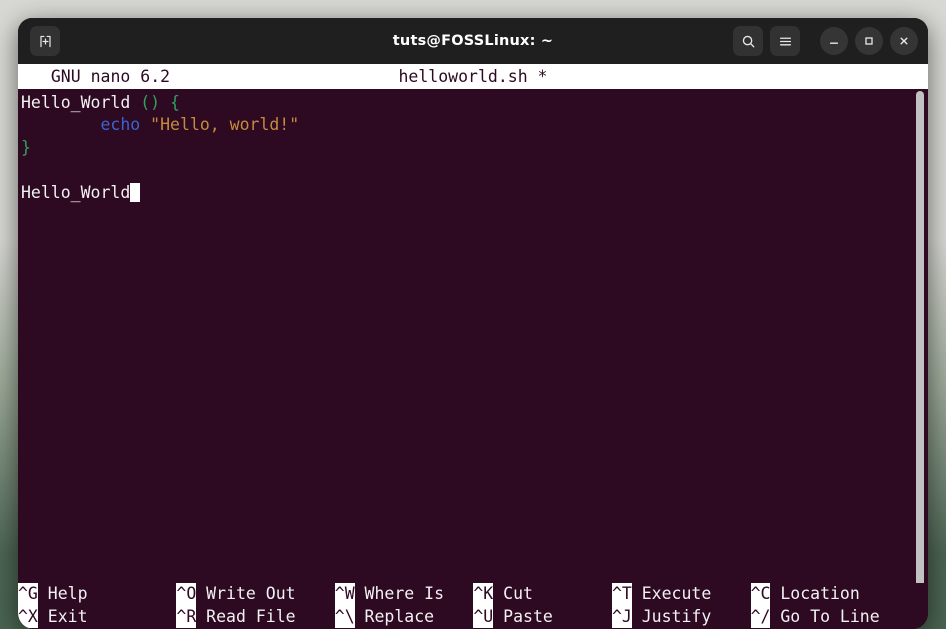 Image resolution: width=946 pixels, height=629 pixels. Describe the element at coordinates (676, 616) in the screenshot. I see `shortcut-label: Justify` at that location.